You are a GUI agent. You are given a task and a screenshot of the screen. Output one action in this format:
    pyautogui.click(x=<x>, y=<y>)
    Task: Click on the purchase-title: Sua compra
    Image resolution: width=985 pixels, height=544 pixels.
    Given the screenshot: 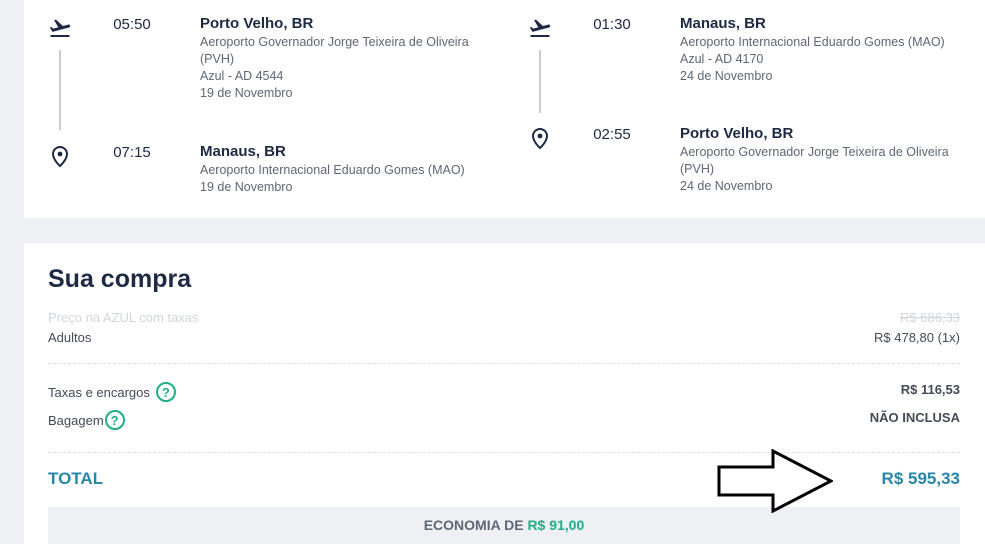 What is the action you would take?
    pyautogui.click(x=120, y=279)
    